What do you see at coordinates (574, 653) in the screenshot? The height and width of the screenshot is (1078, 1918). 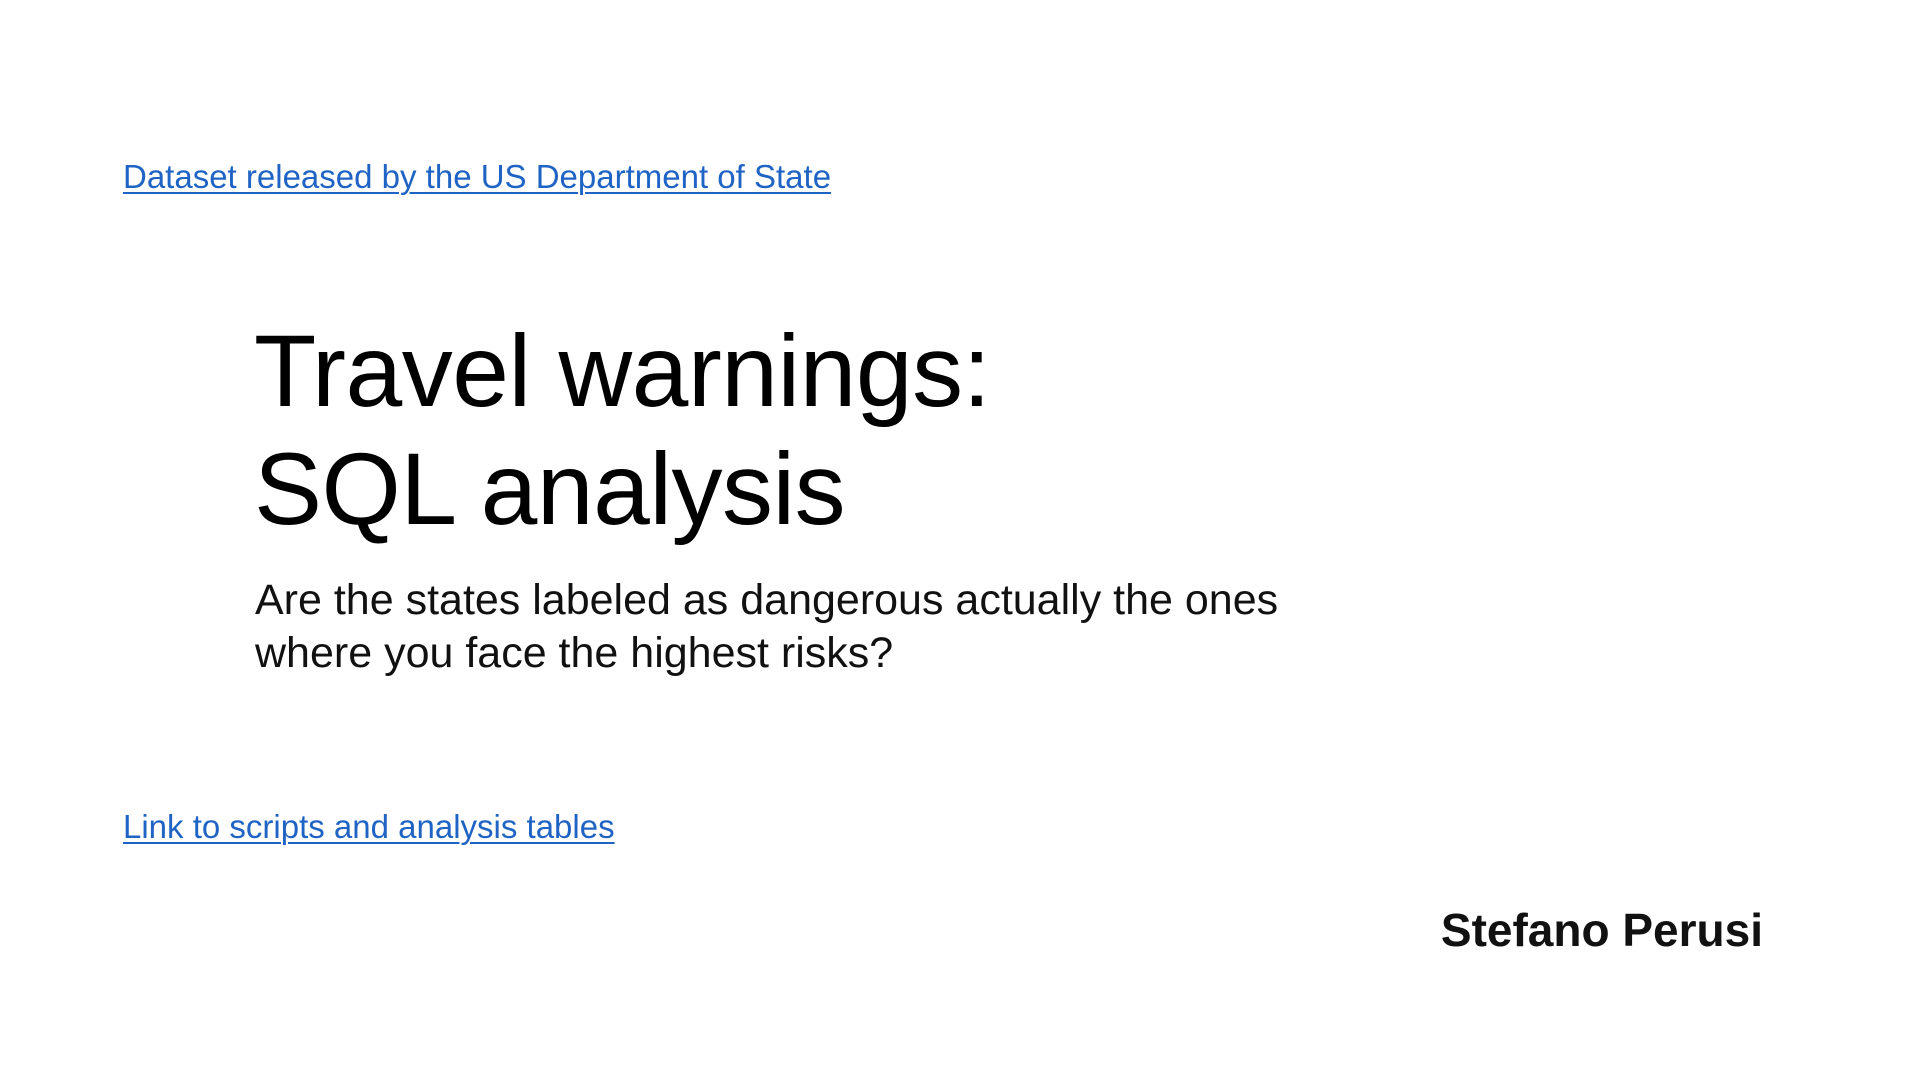 I see `subtitle-line-2: where you face the highest risks?` at bounding box center [574, 653].